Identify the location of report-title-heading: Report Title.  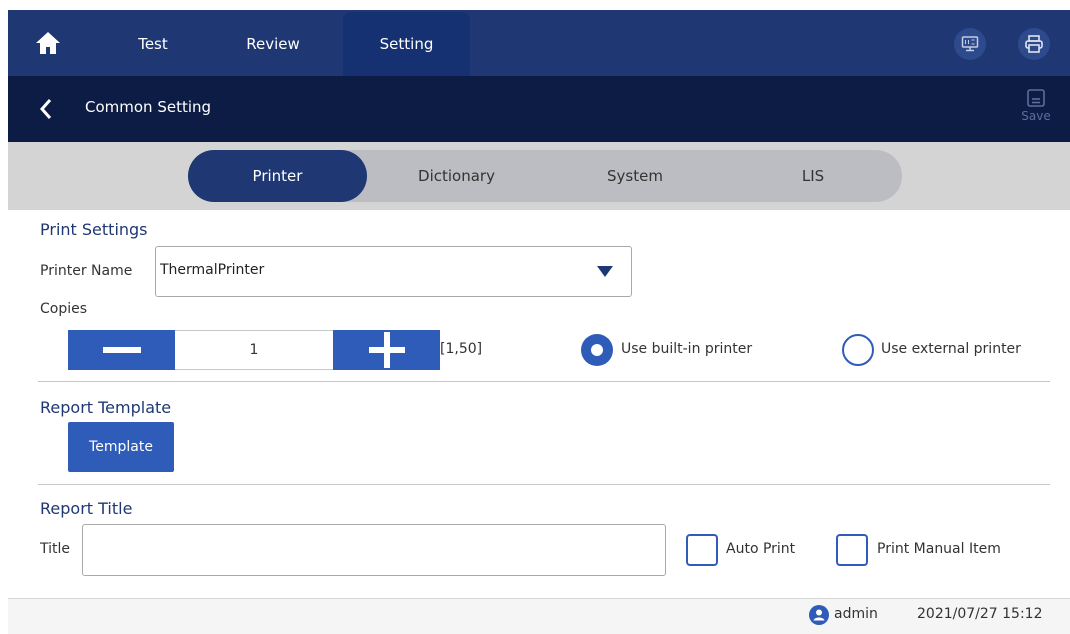
(86, 508).